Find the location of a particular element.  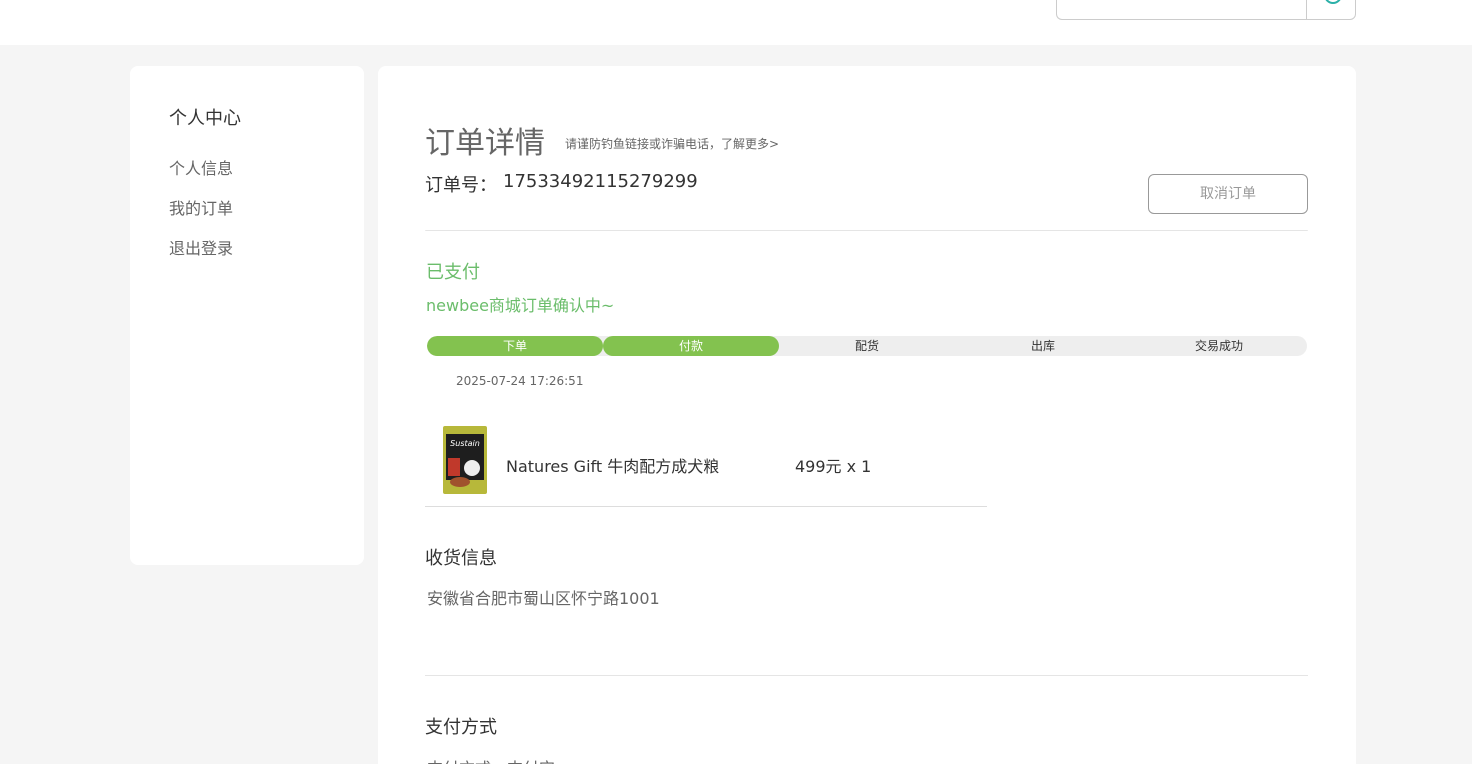

goods-name: Natures Gift 牛肉配方成犬粮 is located at coordinates (612, 465).